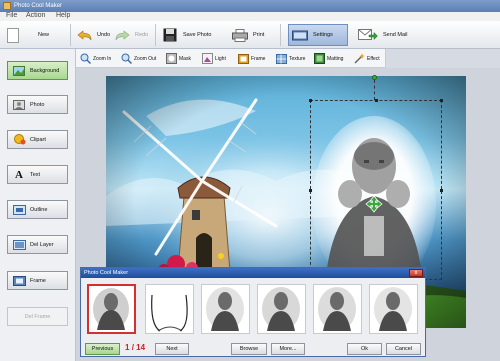 The width and height of the screenshot is (500, 361). Describe the element at coordinates (102, 349) in the screenshot. I see `previous-button: Previous` at that location.